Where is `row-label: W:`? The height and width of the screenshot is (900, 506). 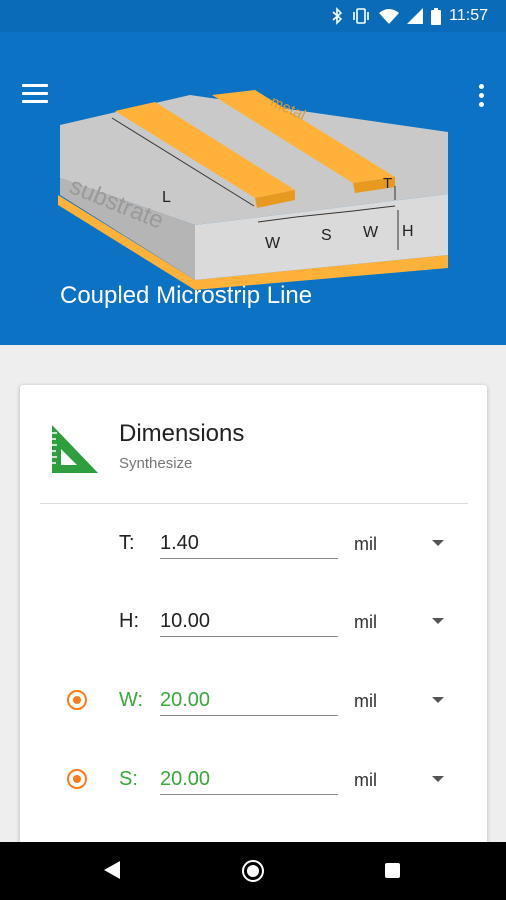 row-label: W: is located at coordinates (131, 700).